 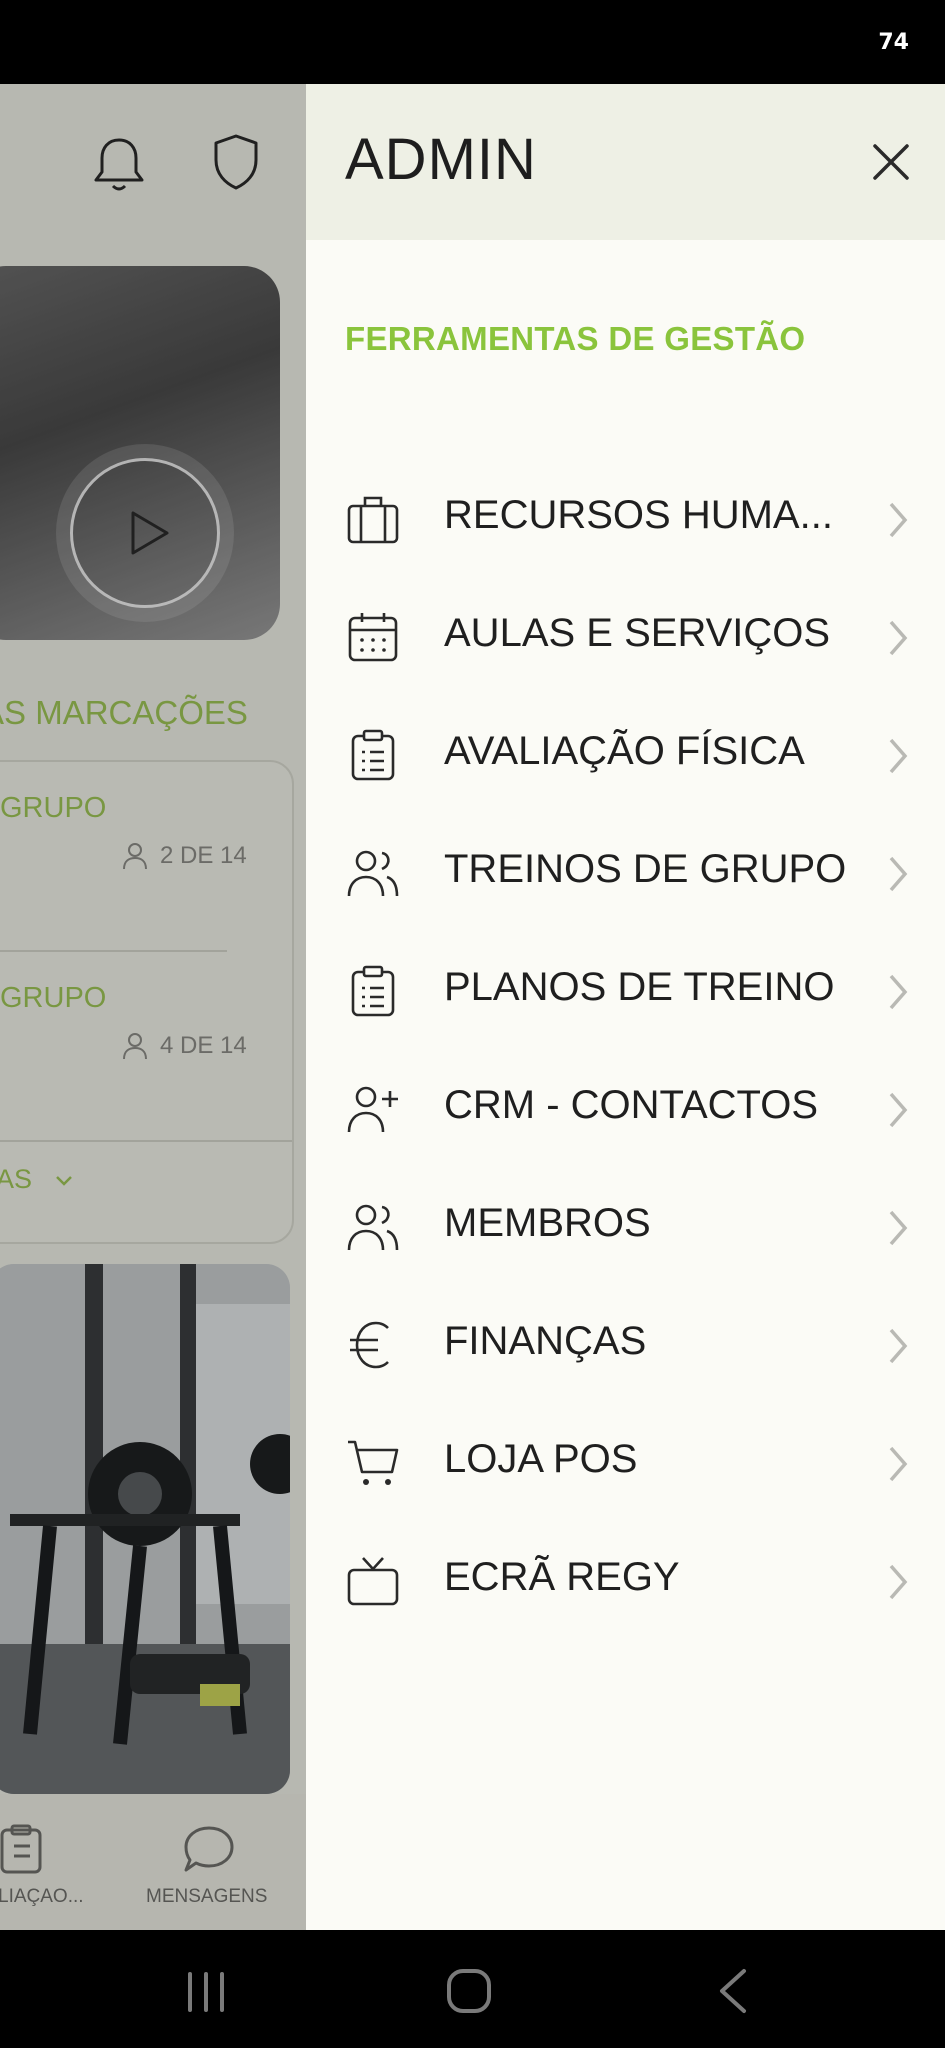 I want to click on menu-item-treinos-grupo: TREINOS DE GRUPO, so click(x=625, y=871).